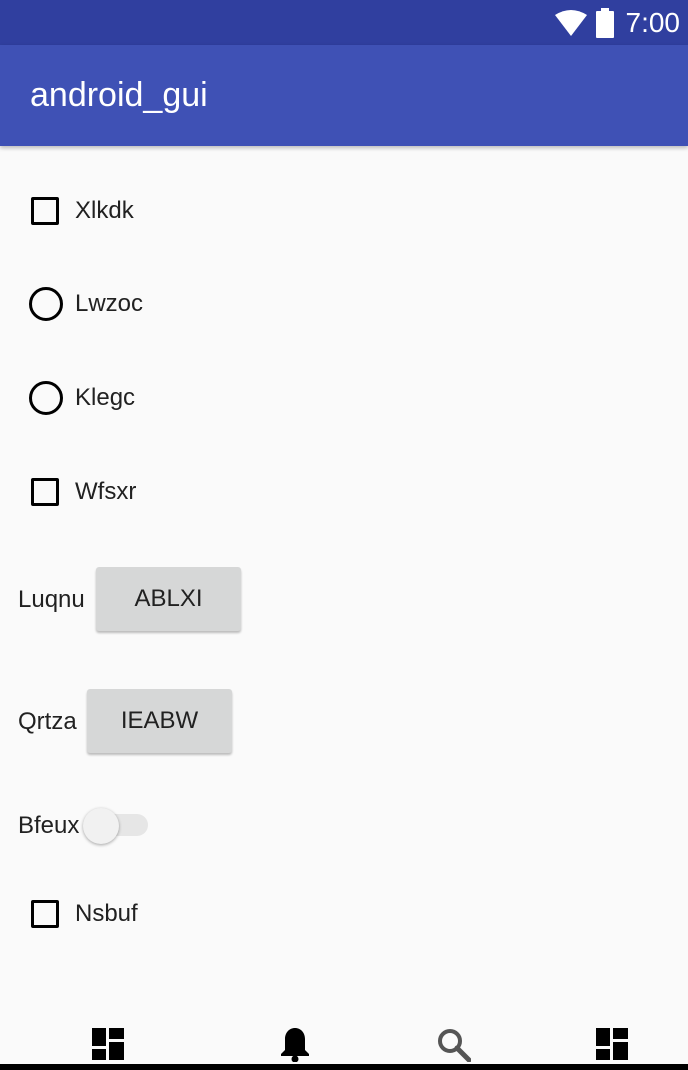  What do you see at coordinates (168, 599) in the screenshot?
I see `ablxi-button: ABLXI` at bounding box center [168, 599].